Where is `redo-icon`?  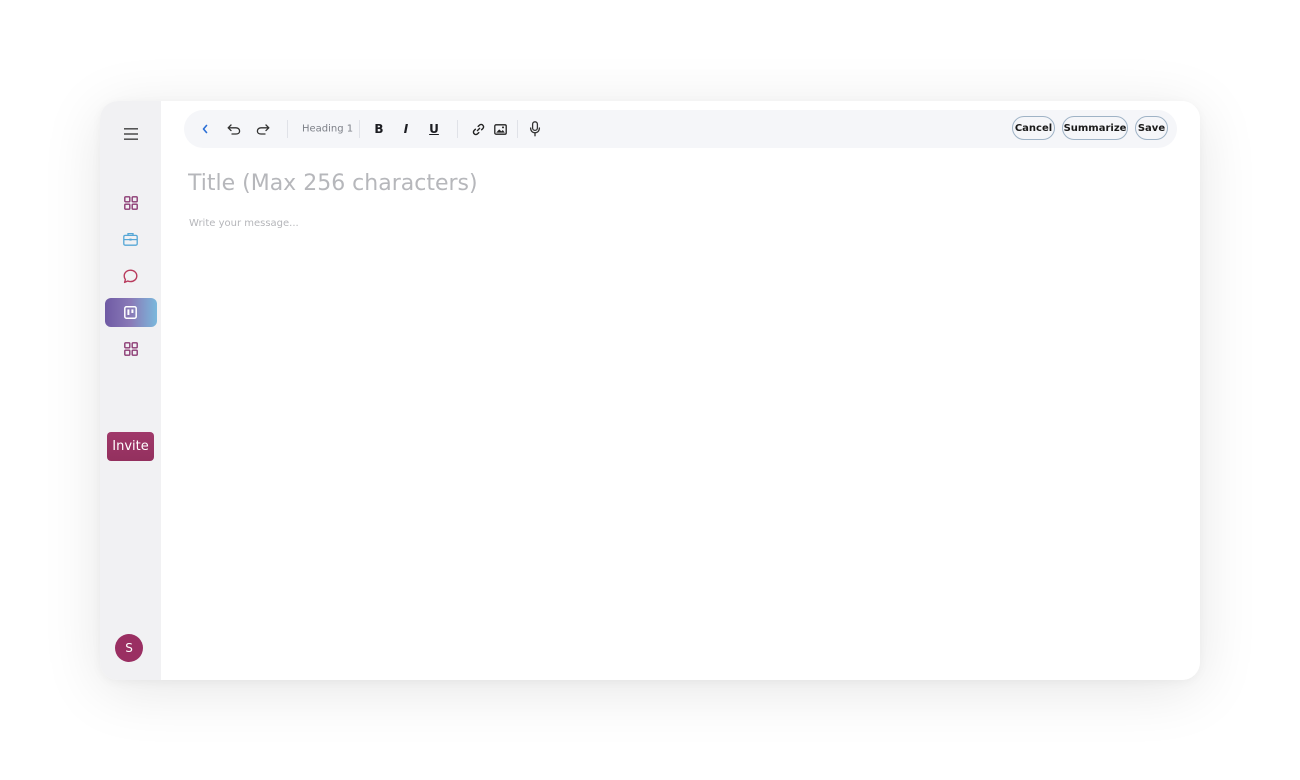 redo-icon is located at coordinates (263, 129).